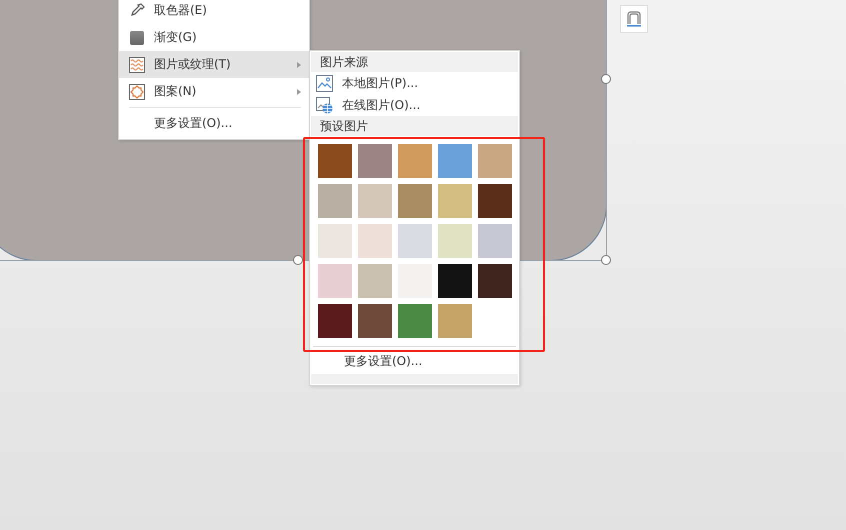 This screenshot has height=530, width=846. I want to click on layout-options-button, so click(634, 19).